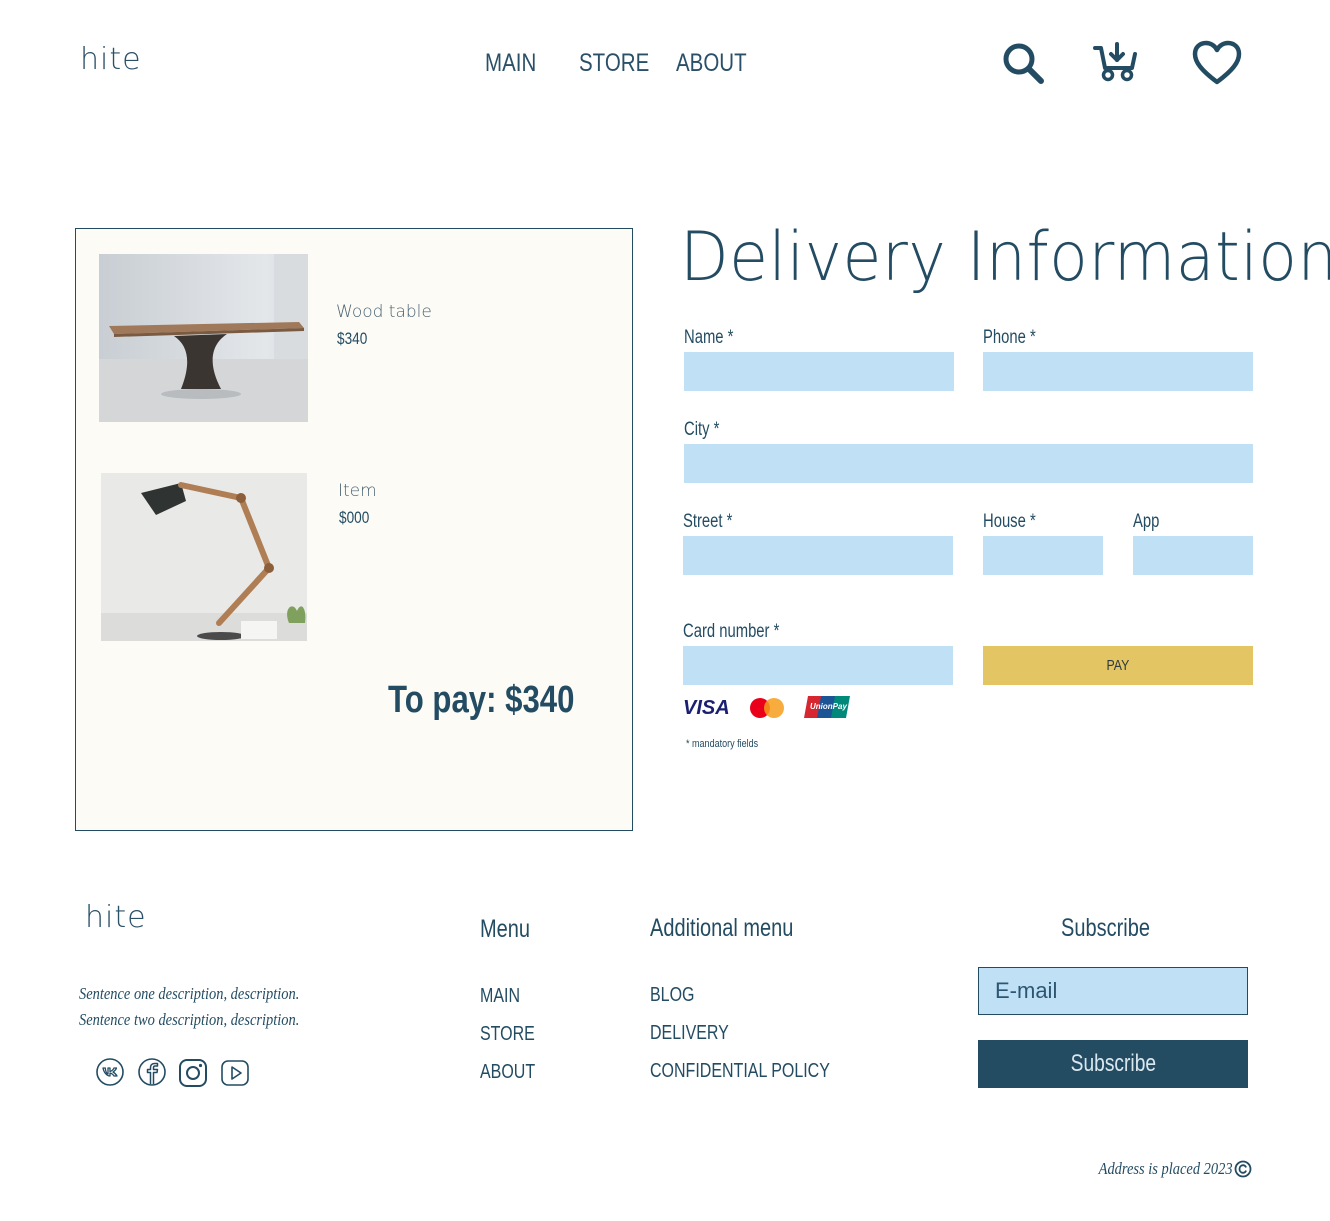 Image resolution: width=1330 pixels, height=1221 pixels. Describe the element at coordinates (689, 1033) in the screenshot. I see `footer-link-delivery: DELIVERY` at that location.